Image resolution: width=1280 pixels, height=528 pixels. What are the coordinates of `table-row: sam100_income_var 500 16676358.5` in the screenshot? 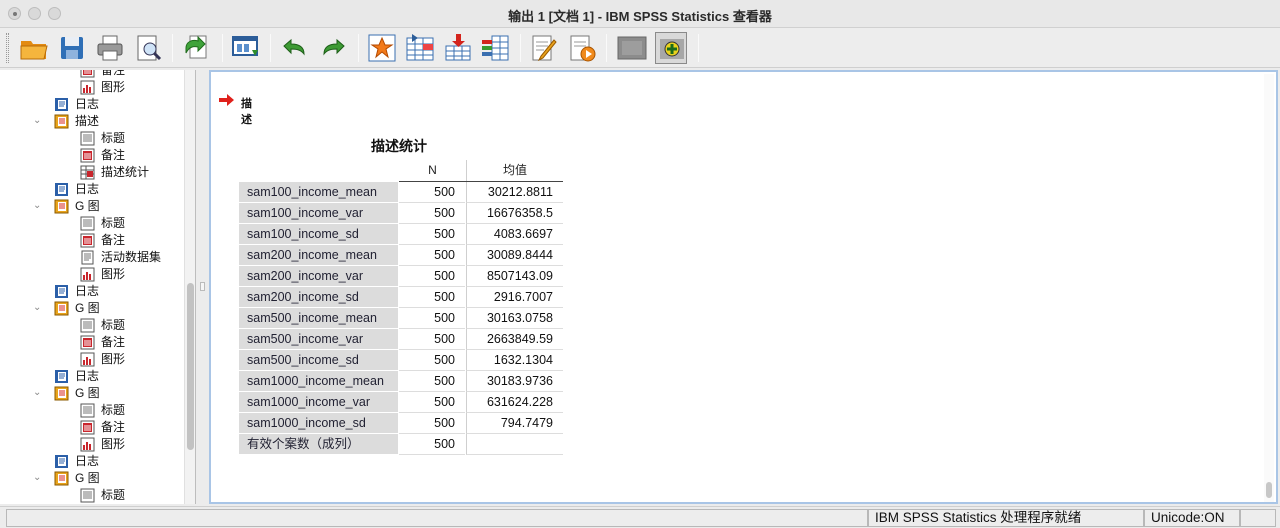 It's located at (401, 213).